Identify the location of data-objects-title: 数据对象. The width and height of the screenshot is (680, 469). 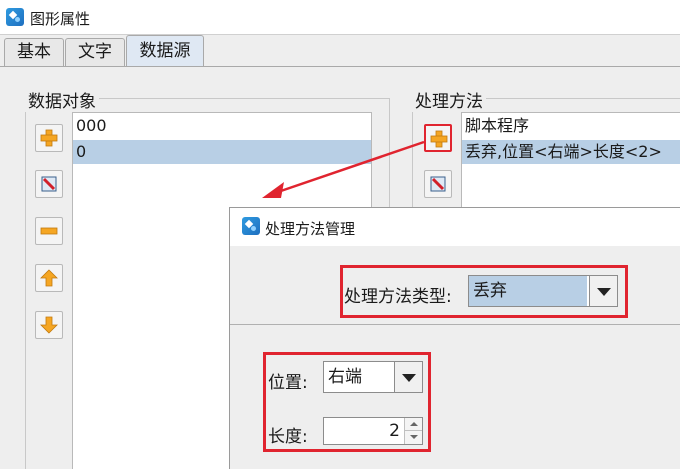
(62, 99).